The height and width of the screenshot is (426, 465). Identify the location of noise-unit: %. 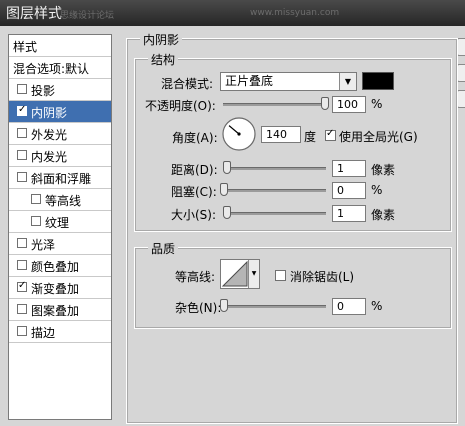
(377, 306).